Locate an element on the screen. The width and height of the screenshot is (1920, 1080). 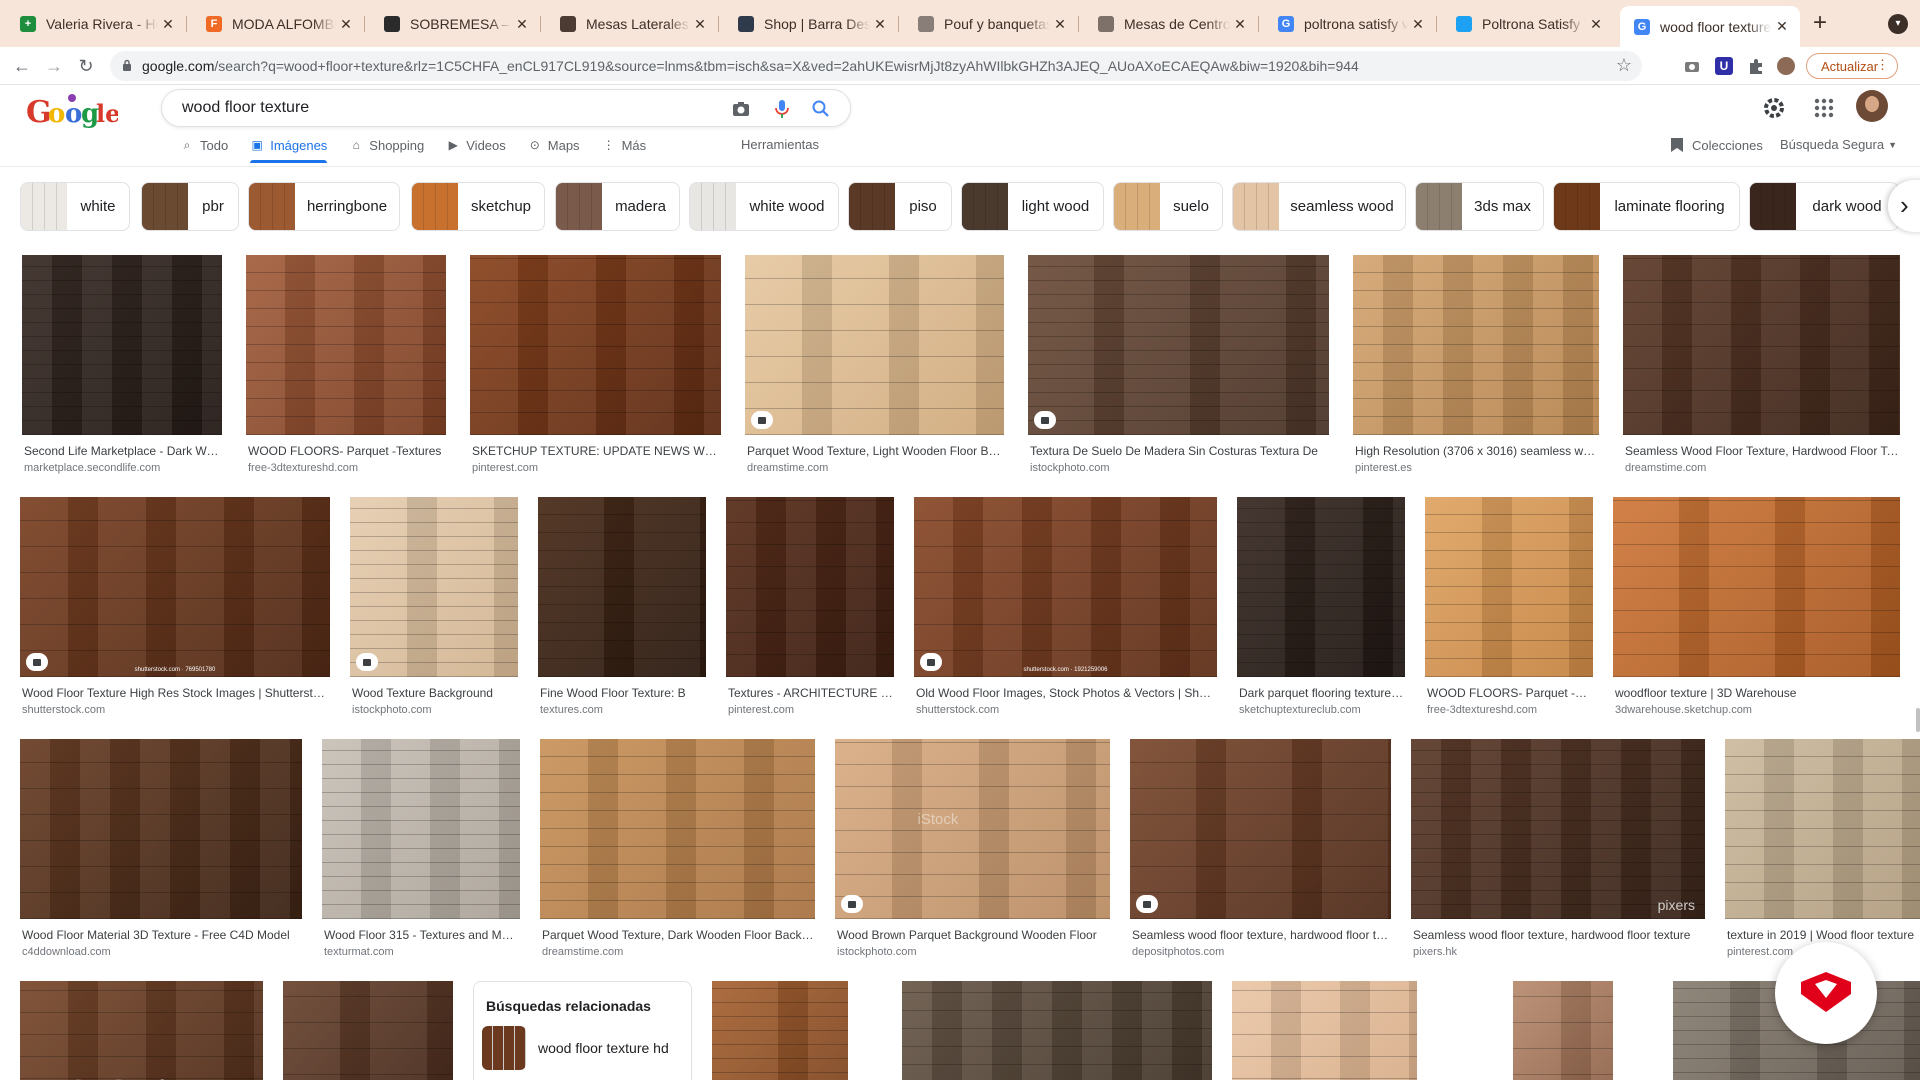
result-title: texture in 2019 | Wood floor texture is located at coordinates (1822, 935).